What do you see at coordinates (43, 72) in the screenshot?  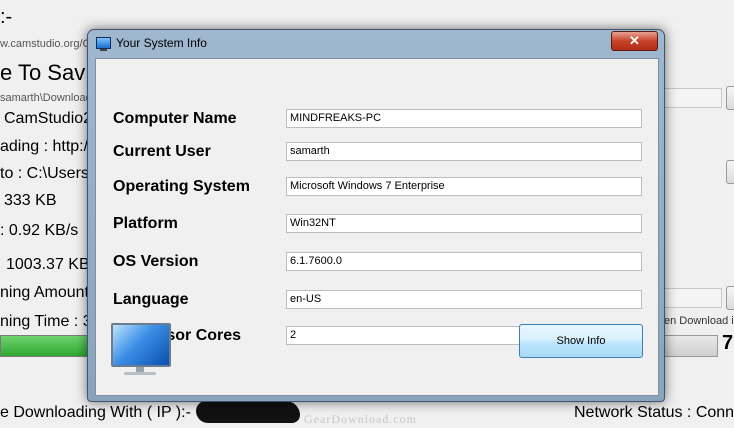 I see `bg-save-heading: e To Sav` at bounding box center [43, 72].